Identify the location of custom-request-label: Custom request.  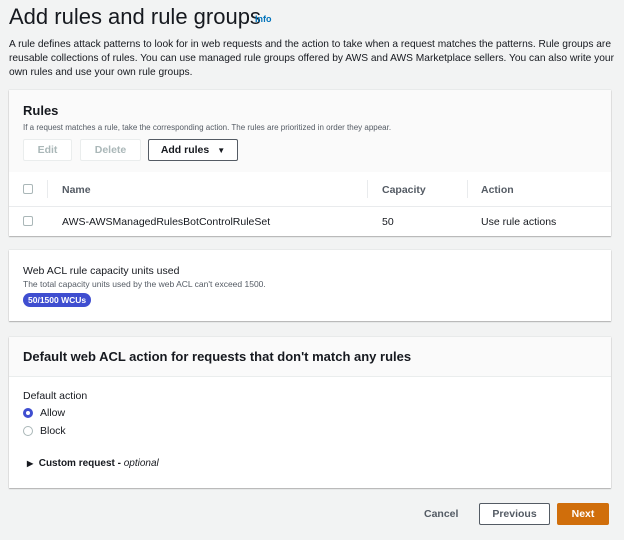
(76, 463).